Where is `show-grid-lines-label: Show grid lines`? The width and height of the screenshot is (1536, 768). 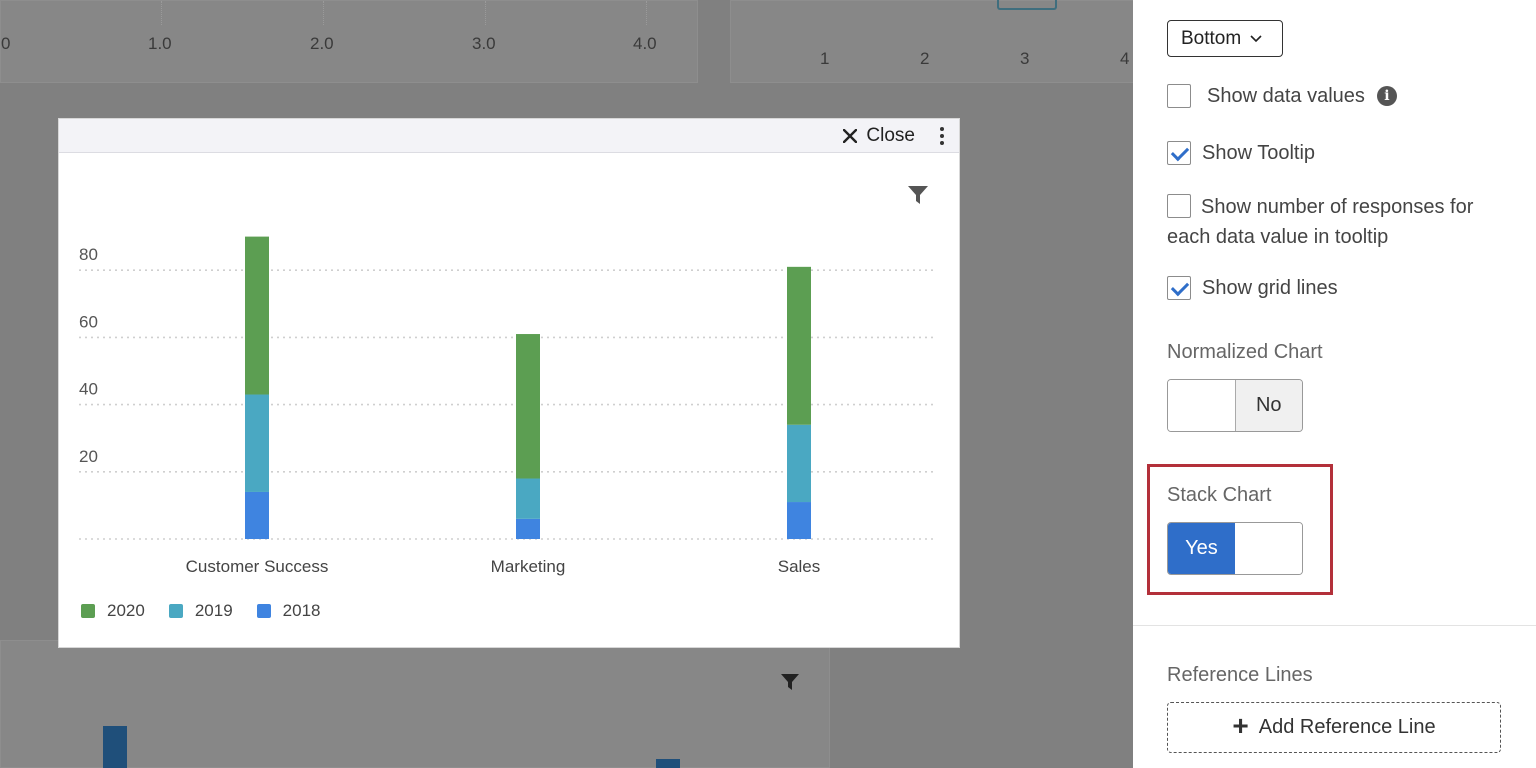
show-grid-lines-label: Show grid lines is located at coordinates (1270, 287).